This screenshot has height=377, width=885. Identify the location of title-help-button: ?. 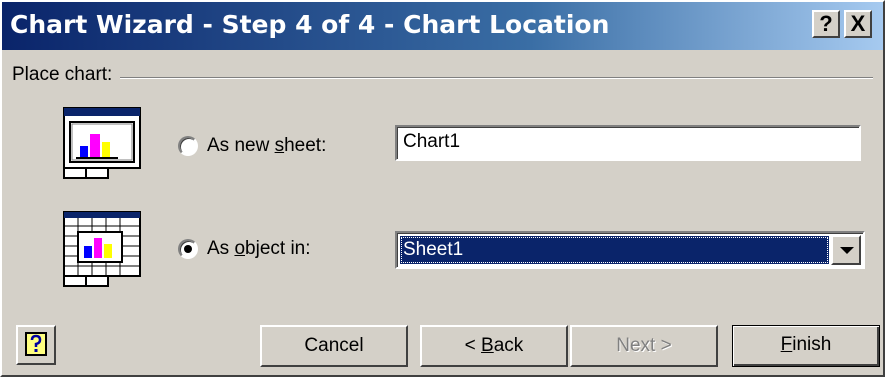
(826, 24).